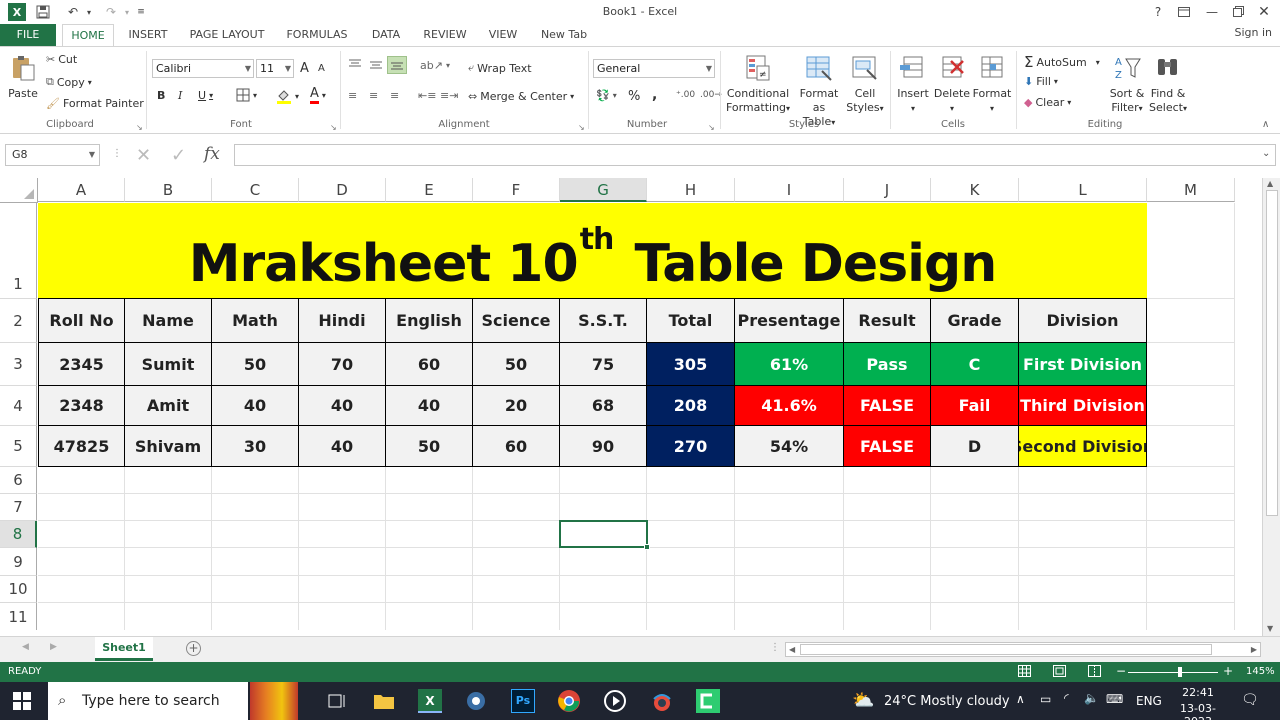 The image size is (1280, 728). What do you see at coordinates (887, 406) in the screenshot?
I see `data-cell: FALSE` at bounding box center [887, 406].